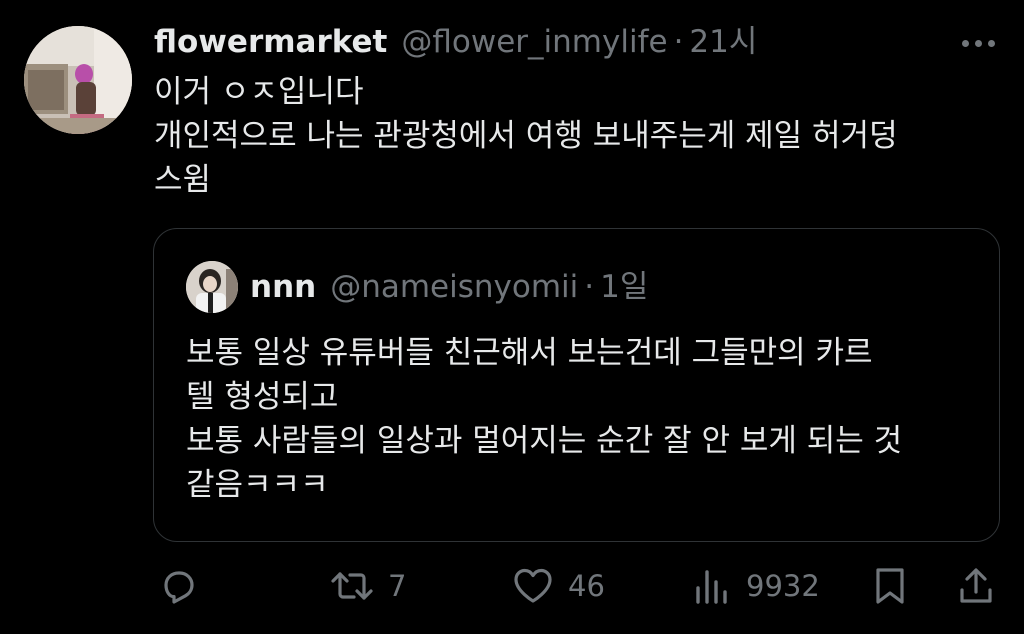  I want to click on views-count: 9932, so click(783, 586).